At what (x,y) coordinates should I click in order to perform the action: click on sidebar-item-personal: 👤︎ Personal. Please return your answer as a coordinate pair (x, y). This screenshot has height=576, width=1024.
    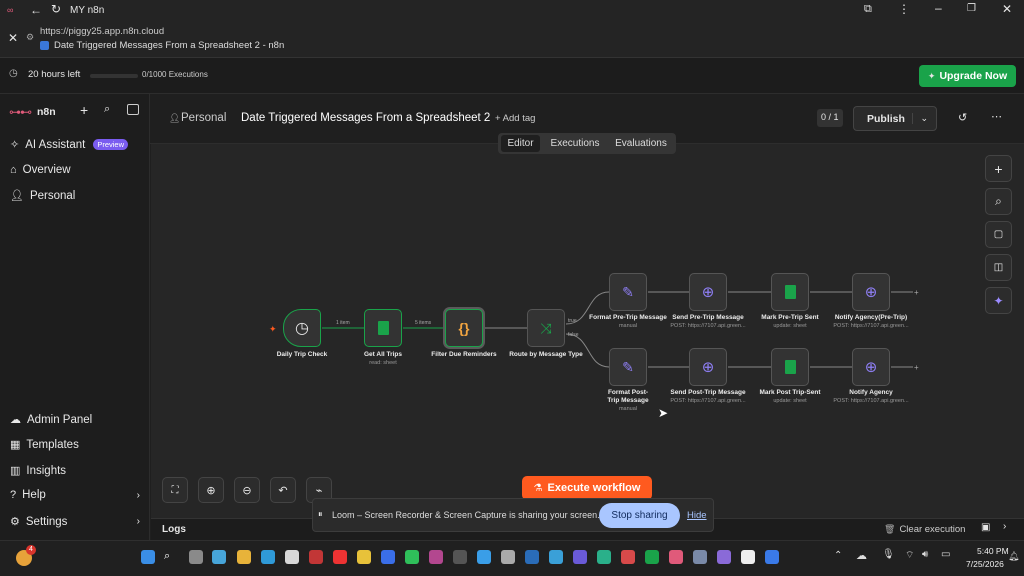
    Looking at the image, I should click on (42, 196).